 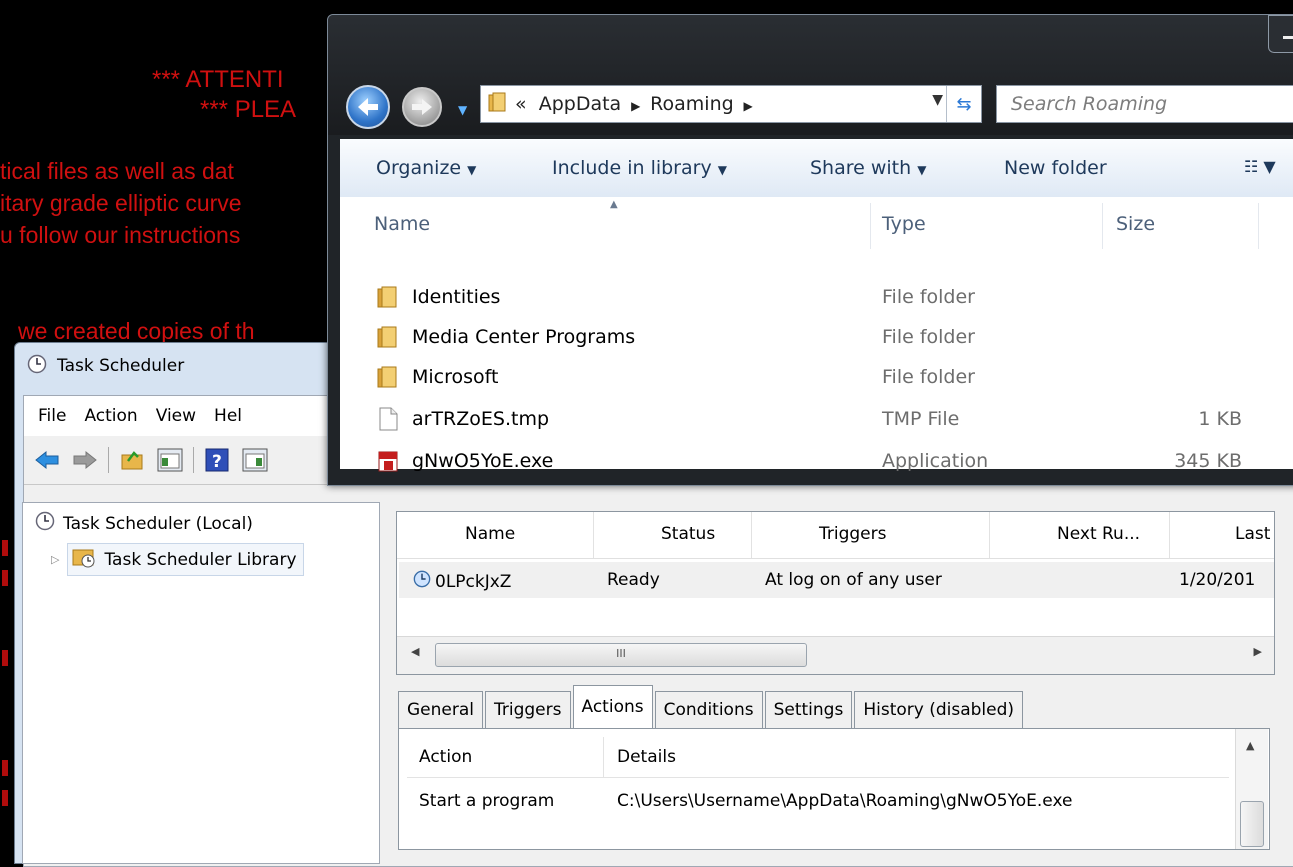 I want to click on search-input: Search Roaming, so click(x=1144, y=104).